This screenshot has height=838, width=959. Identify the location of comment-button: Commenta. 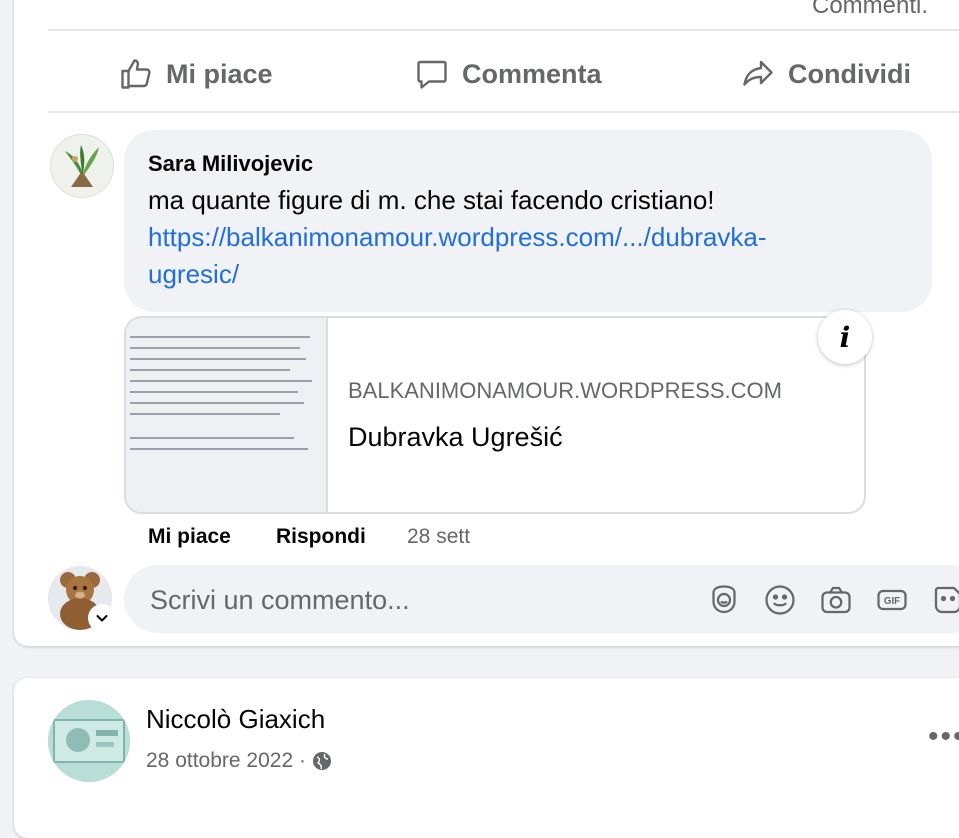
(508, 74).